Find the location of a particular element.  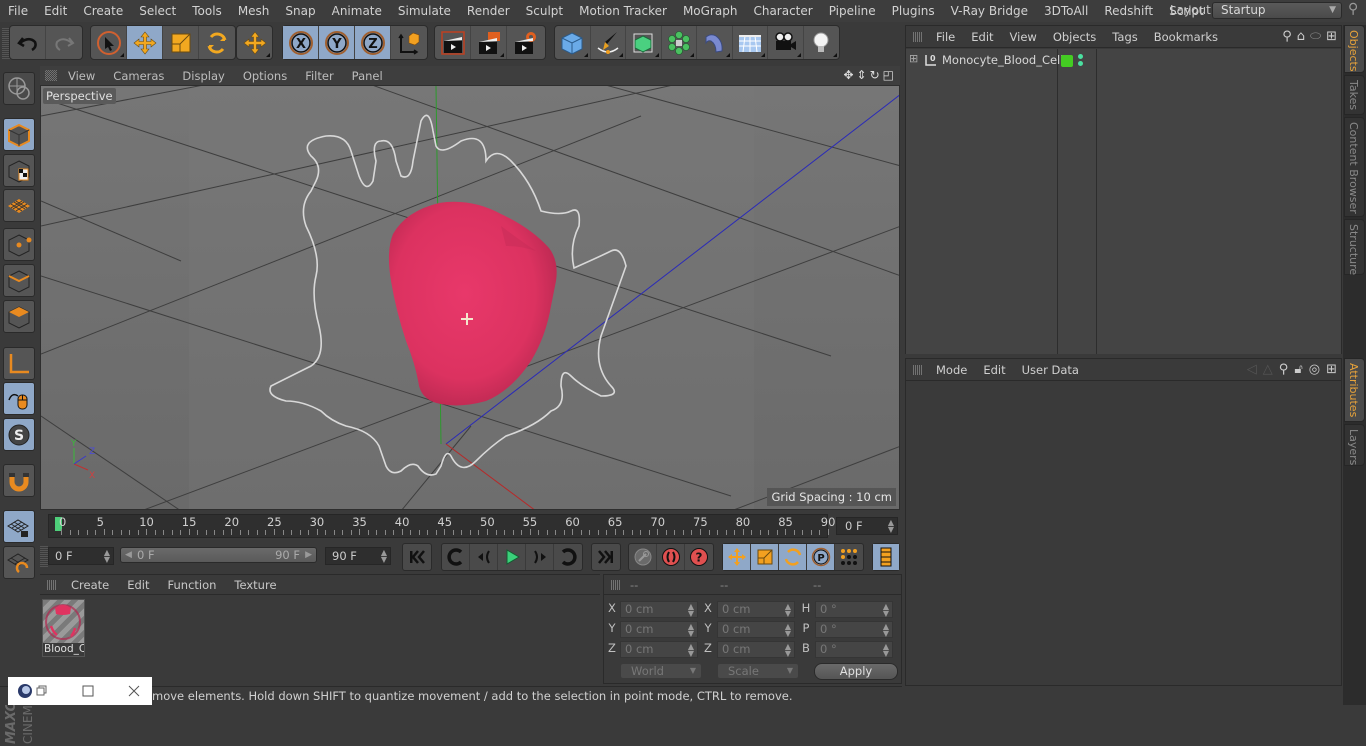

timeline-window-button is located at coordinates (886, 557).